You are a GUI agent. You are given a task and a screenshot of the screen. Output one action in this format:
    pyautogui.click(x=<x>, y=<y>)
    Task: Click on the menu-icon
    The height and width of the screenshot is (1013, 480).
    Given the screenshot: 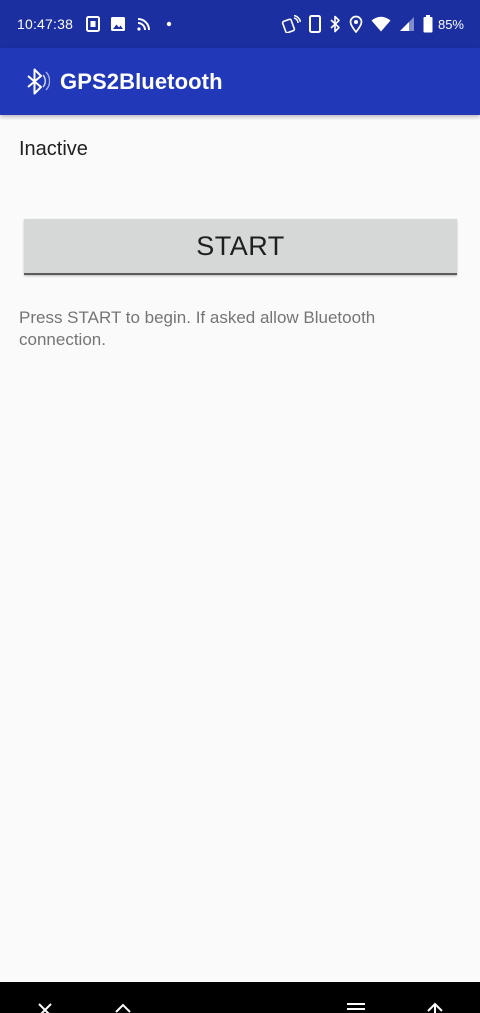 What is the action you would take?
    pyautogui.click(x=356, y=1007)
    